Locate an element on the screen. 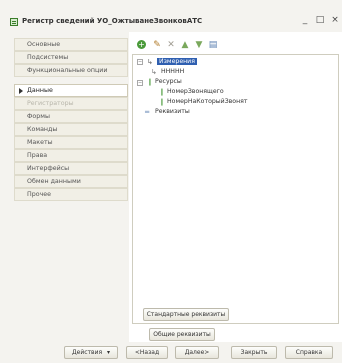 The image size is (342, 363). tree-node-resources: Ресурсы is located at coordinates (168, 82).